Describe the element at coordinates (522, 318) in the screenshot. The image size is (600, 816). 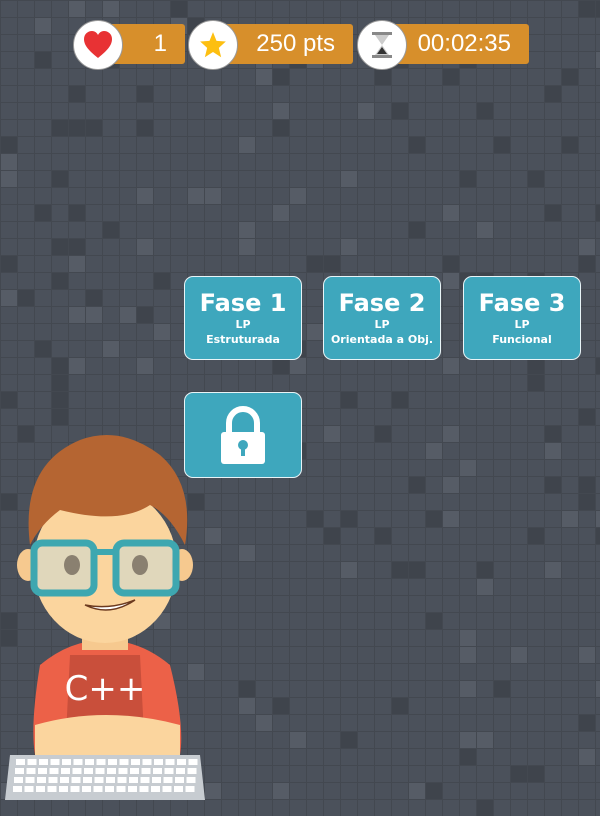
I see `phase-3-button: Fase 3 LP Funcional` at that location.